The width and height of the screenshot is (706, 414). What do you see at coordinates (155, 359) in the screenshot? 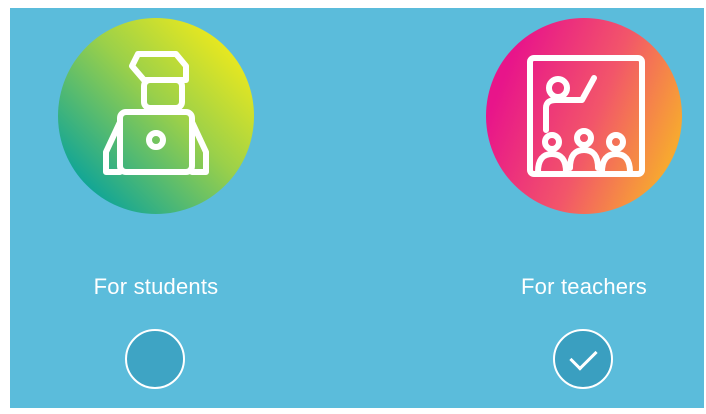
I see `students-radio` at bounding box center [155, 359].